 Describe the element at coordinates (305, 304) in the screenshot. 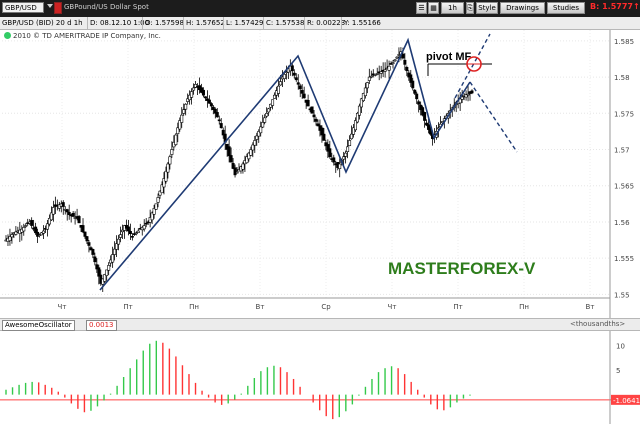

I see `time-axis: Чт Пт Пн Вт Ср Чт Пт Пн Вт` at that location.